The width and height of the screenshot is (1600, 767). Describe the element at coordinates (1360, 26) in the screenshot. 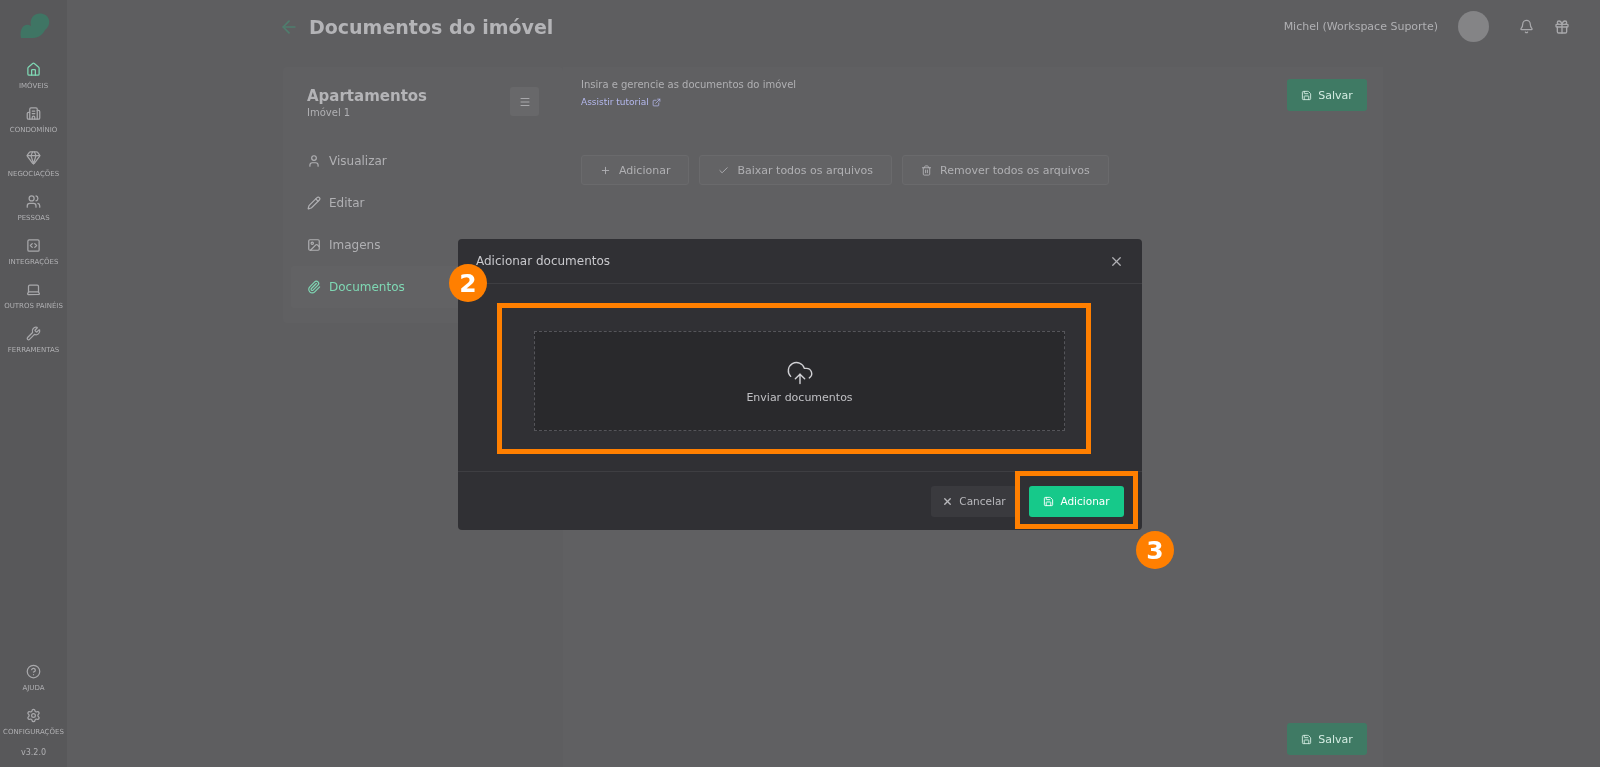

I see `user-name: Michel (Workspace Suporte)` at that location.